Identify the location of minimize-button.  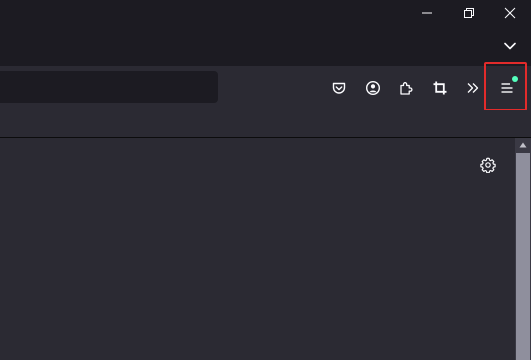
(427, 13).